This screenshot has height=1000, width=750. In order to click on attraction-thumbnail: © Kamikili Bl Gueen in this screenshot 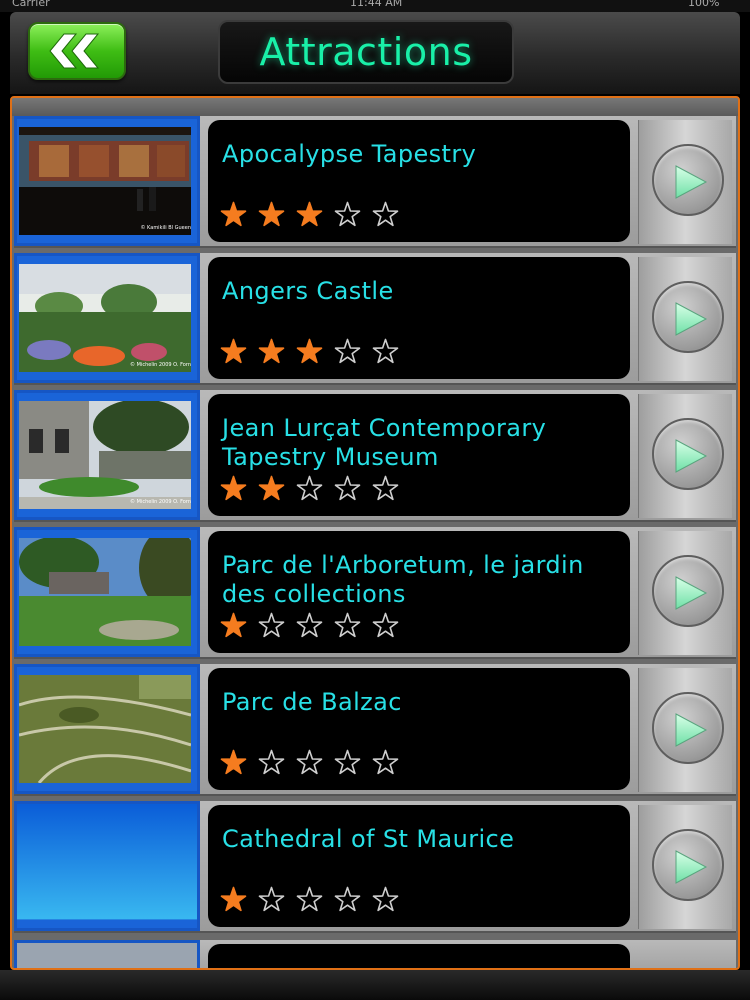, I will do `click(107, 181)`.